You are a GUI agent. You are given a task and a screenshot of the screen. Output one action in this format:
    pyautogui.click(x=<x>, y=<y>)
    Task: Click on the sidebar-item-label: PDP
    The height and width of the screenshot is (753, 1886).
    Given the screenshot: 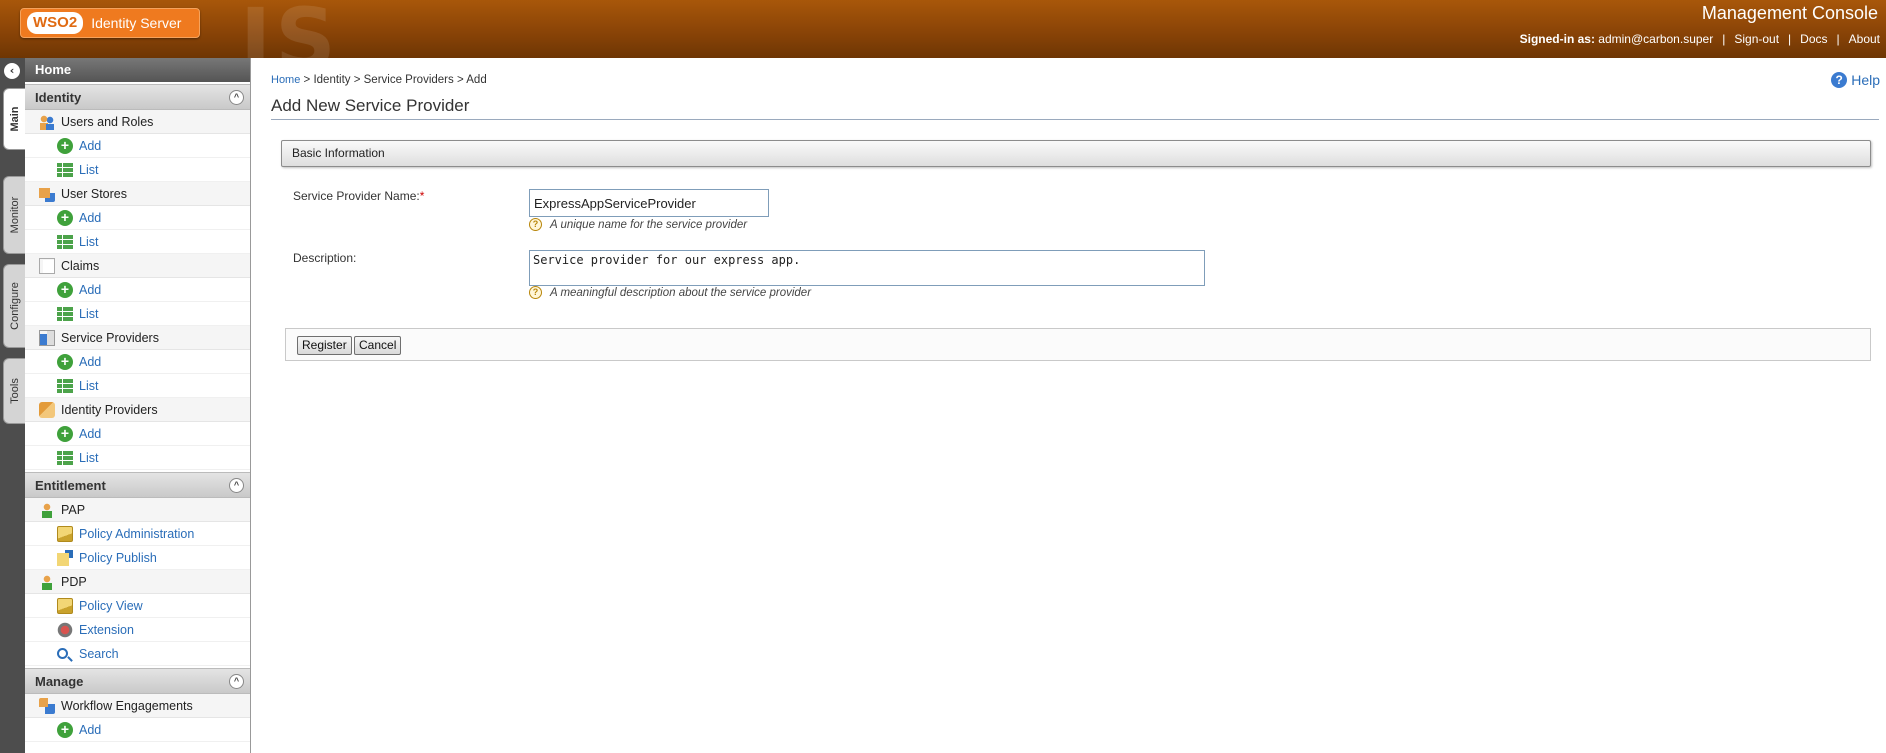 What is the action you would take?
    pyautogui.click(x=74, y=581)
    